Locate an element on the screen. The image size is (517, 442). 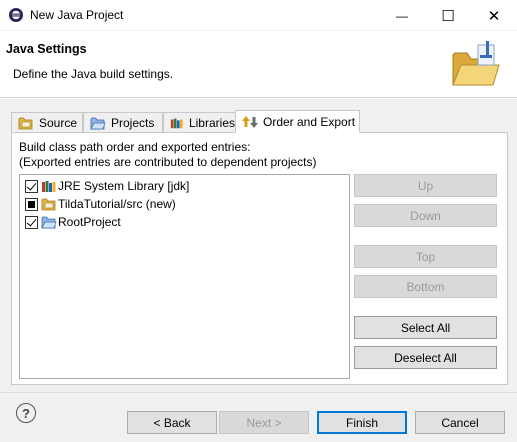
tab-projects-label: Projects is located at coordinates (133, 122).